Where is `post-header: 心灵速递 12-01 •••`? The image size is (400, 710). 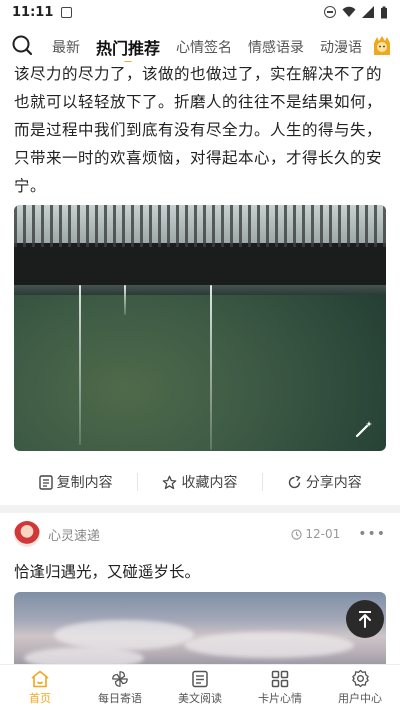
post-header: 心灵速递 12-01 ••• is located at coordinates (200, 534).